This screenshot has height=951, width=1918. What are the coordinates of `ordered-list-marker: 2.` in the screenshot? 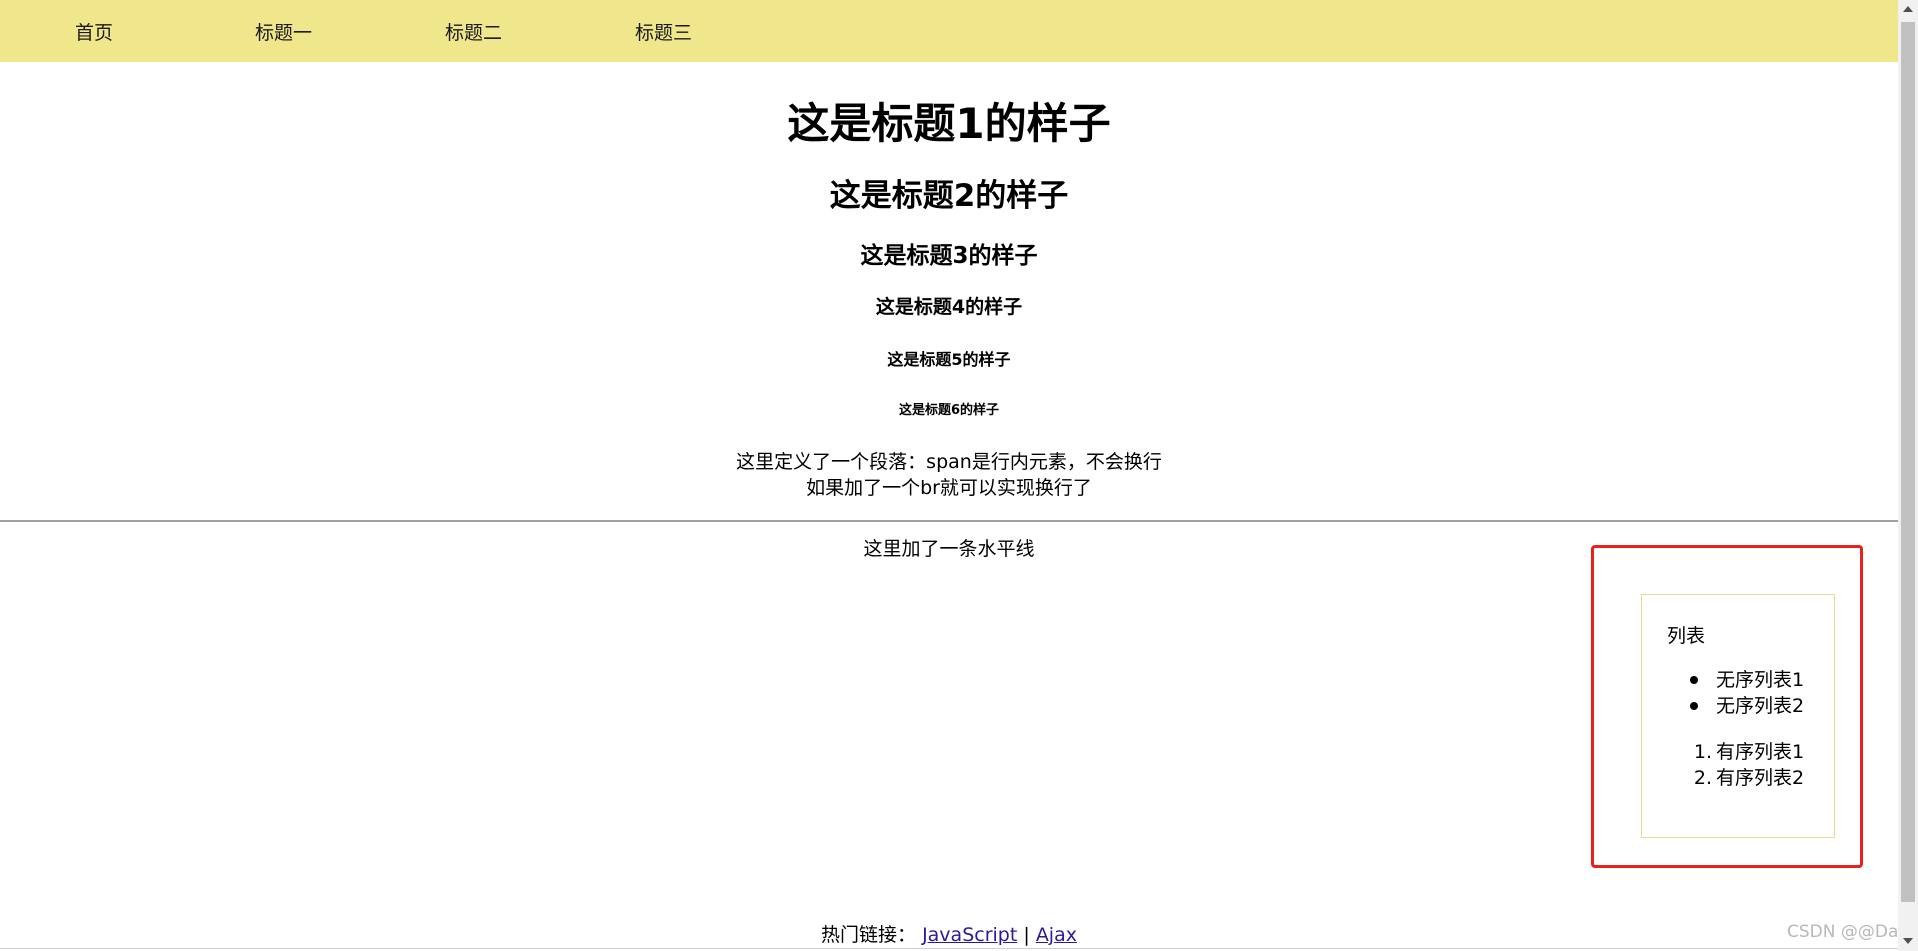 It's located at (1702, 778).